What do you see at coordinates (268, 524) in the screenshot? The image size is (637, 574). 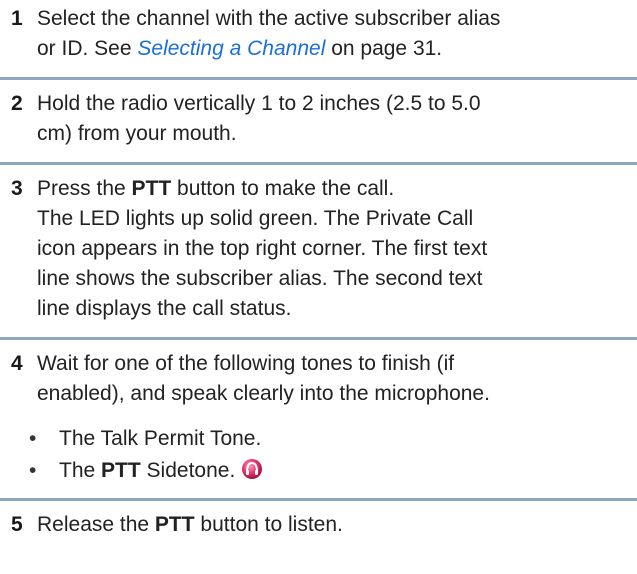 I see `step-text-part: button to listen.` at bounding box center [268, 524].